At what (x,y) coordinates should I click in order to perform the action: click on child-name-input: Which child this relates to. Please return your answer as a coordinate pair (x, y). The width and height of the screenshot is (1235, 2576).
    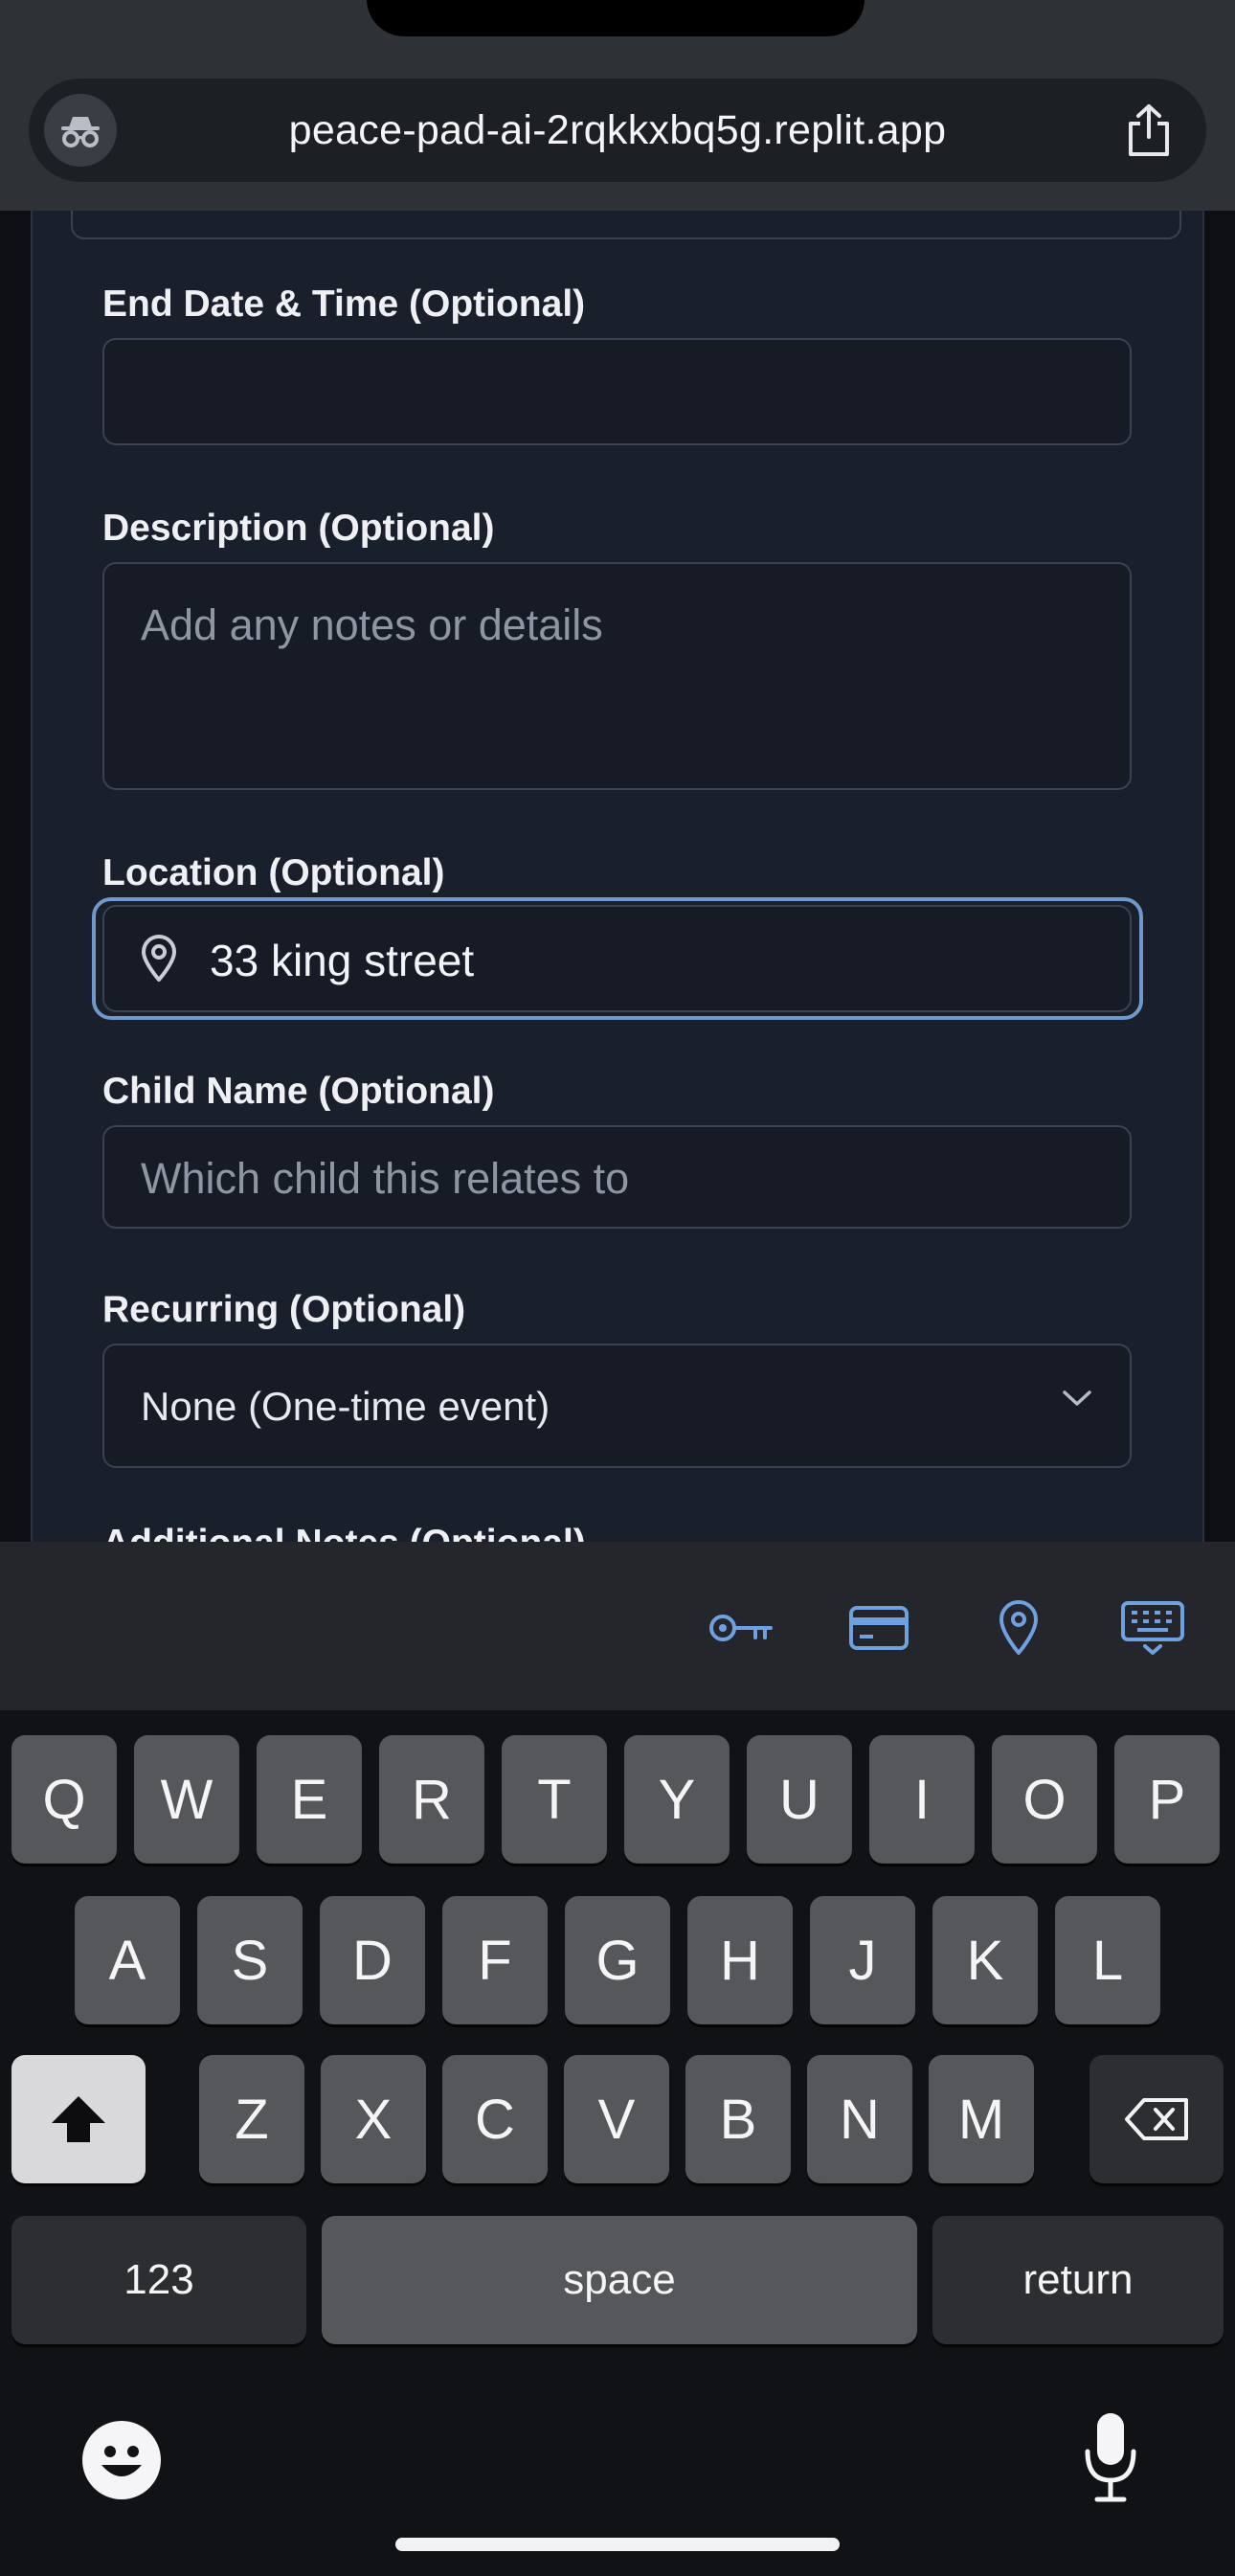
    Looking at the image, I should click on (617, 1177).